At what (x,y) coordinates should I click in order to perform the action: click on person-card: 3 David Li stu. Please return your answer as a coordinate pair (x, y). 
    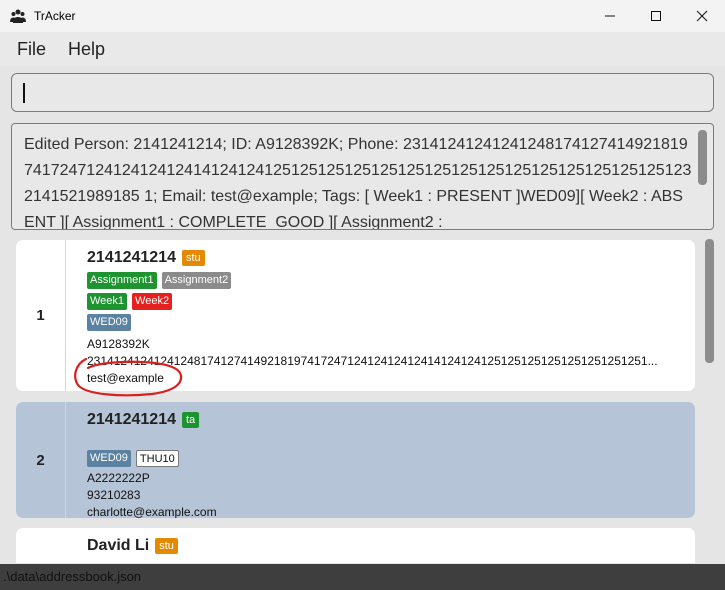
    Looking at the image, I should click on (355, 545).